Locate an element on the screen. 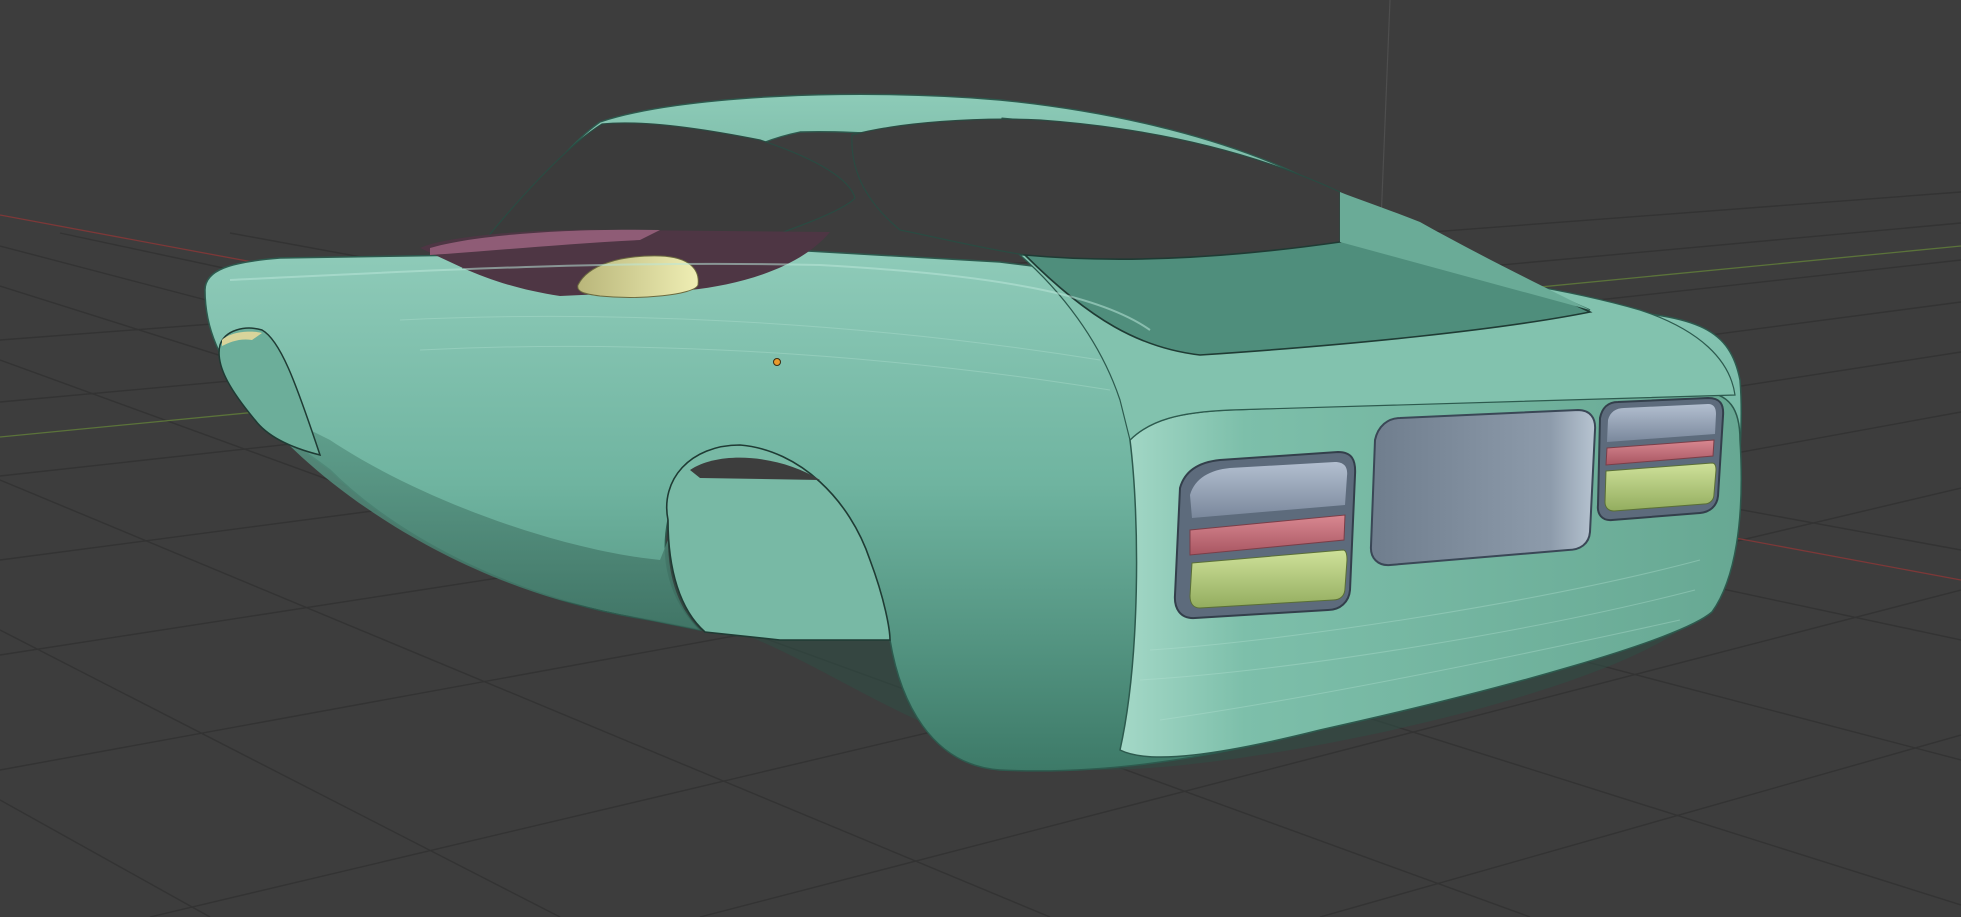 This screenshot has width=1961, height=917. car-rear-window is located at coordinates (1096, 190).